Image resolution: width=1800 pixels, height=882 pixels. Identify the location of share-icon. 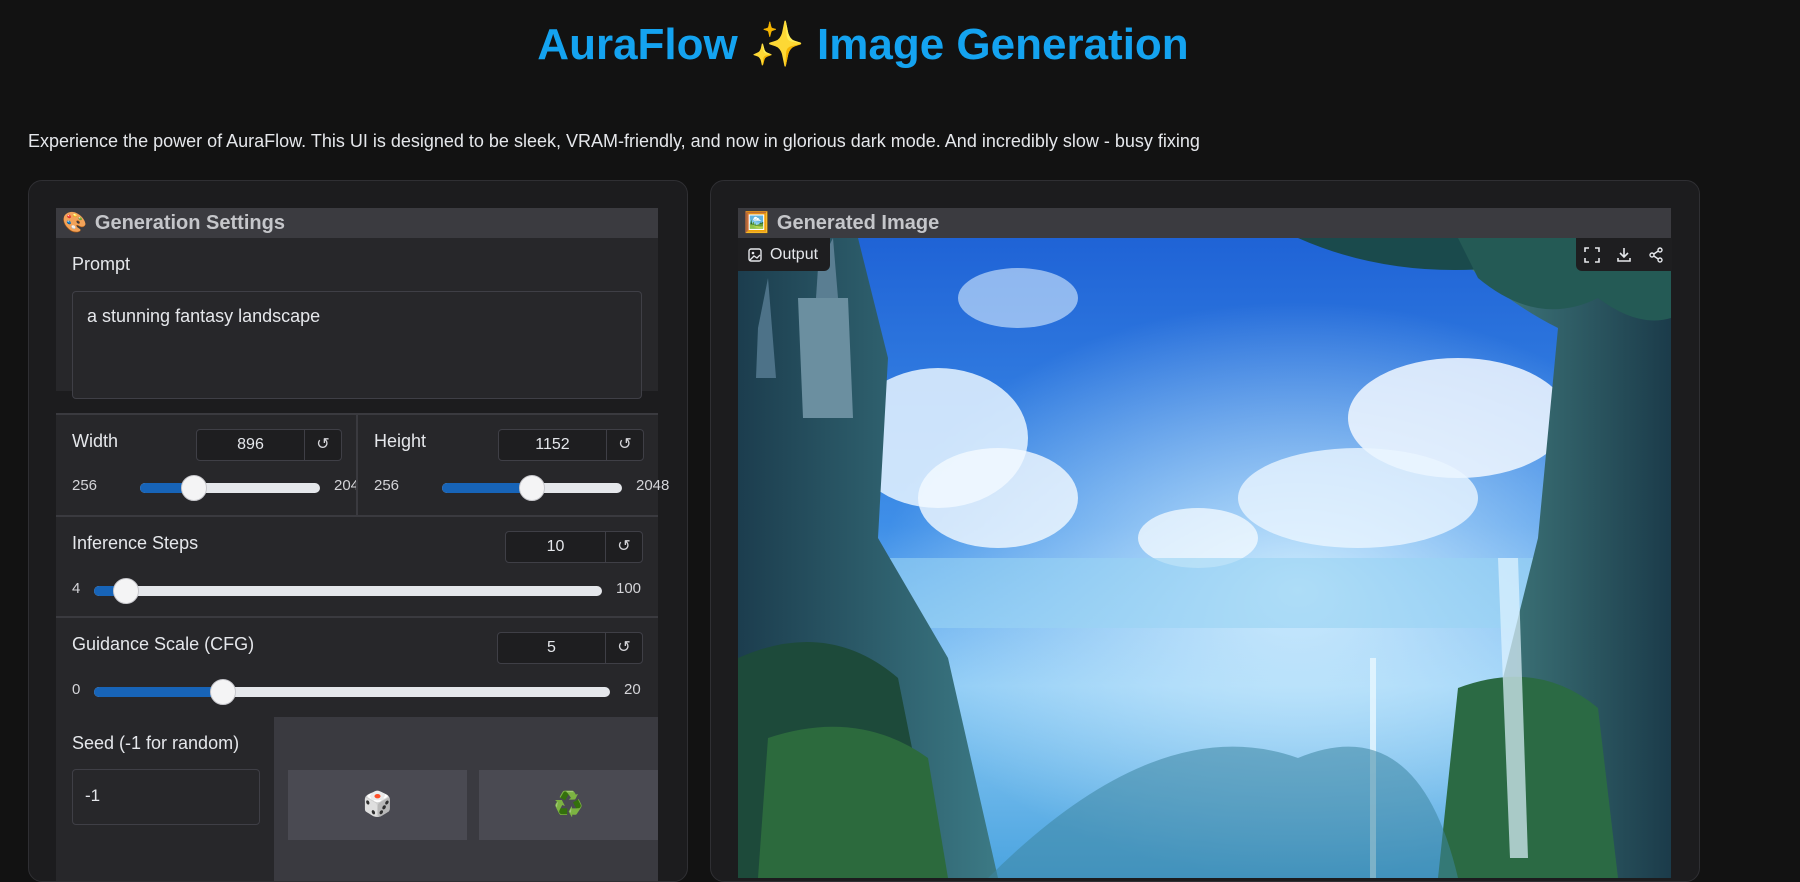
(1656, 254).